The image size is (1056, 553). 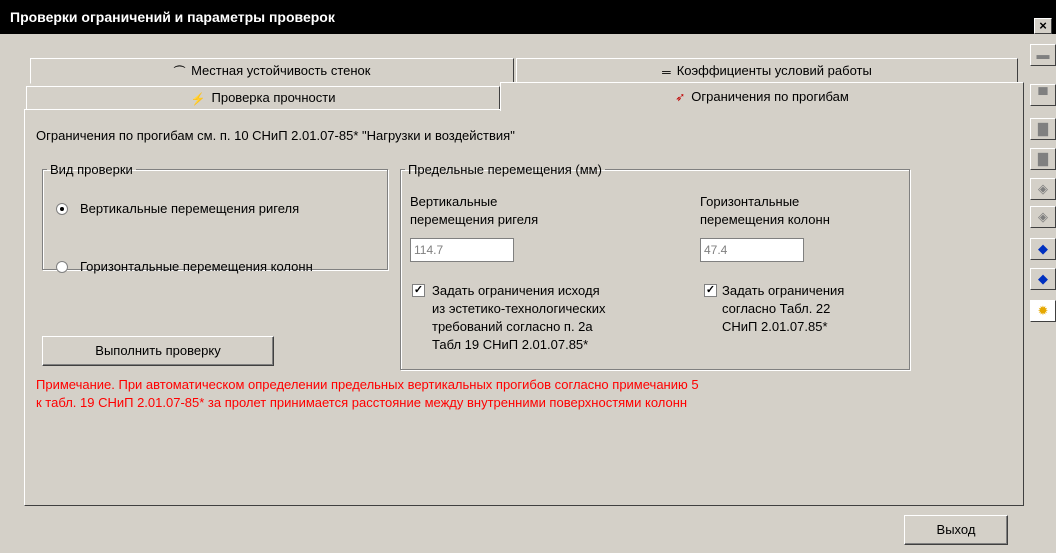 What do you see at coordinates (516, 290) in the screenshot?
I see `checkbox-label-line: Задать ограничения исходя` at bounding box center [516, 290].